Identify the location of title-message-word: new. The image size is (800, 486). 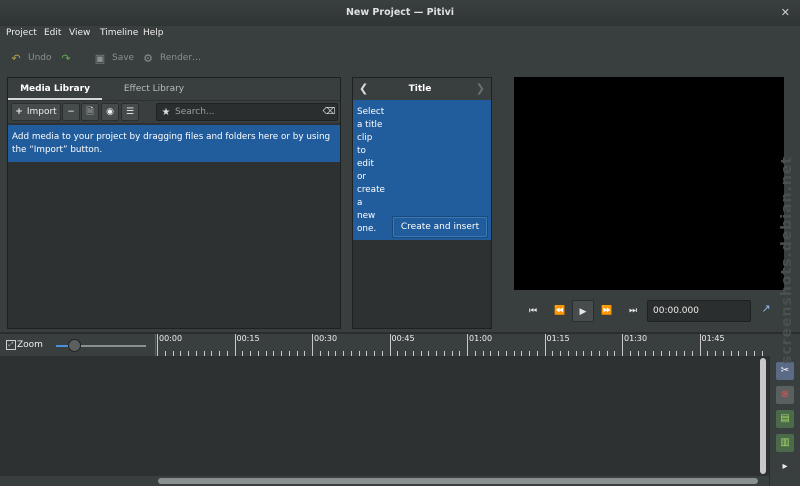
(366, 216).